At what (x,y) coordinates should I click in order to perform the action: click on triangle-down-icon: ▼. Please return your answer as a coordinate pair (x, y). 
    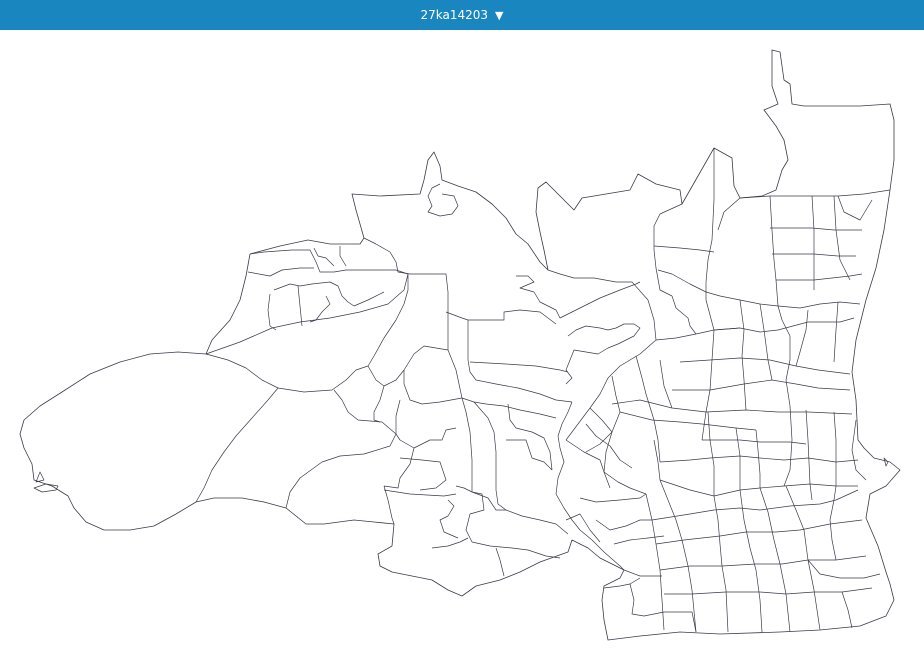
    Looking at the image, I should click on (499, 15).